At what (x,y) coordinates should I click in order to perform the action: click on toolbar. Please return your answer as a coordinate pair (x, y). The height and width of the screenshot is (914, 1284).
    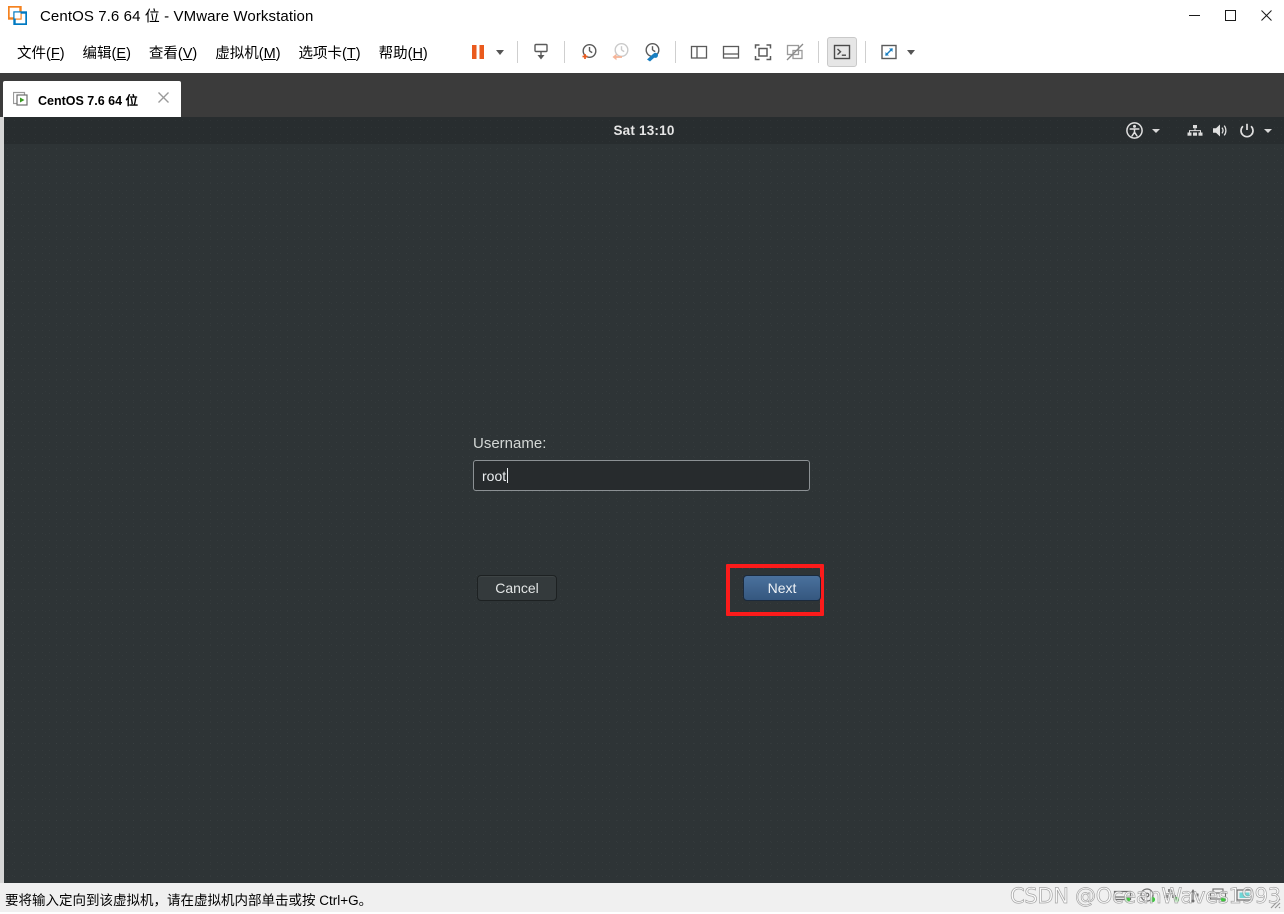
    Looking at the image, I should click on (691, 52).